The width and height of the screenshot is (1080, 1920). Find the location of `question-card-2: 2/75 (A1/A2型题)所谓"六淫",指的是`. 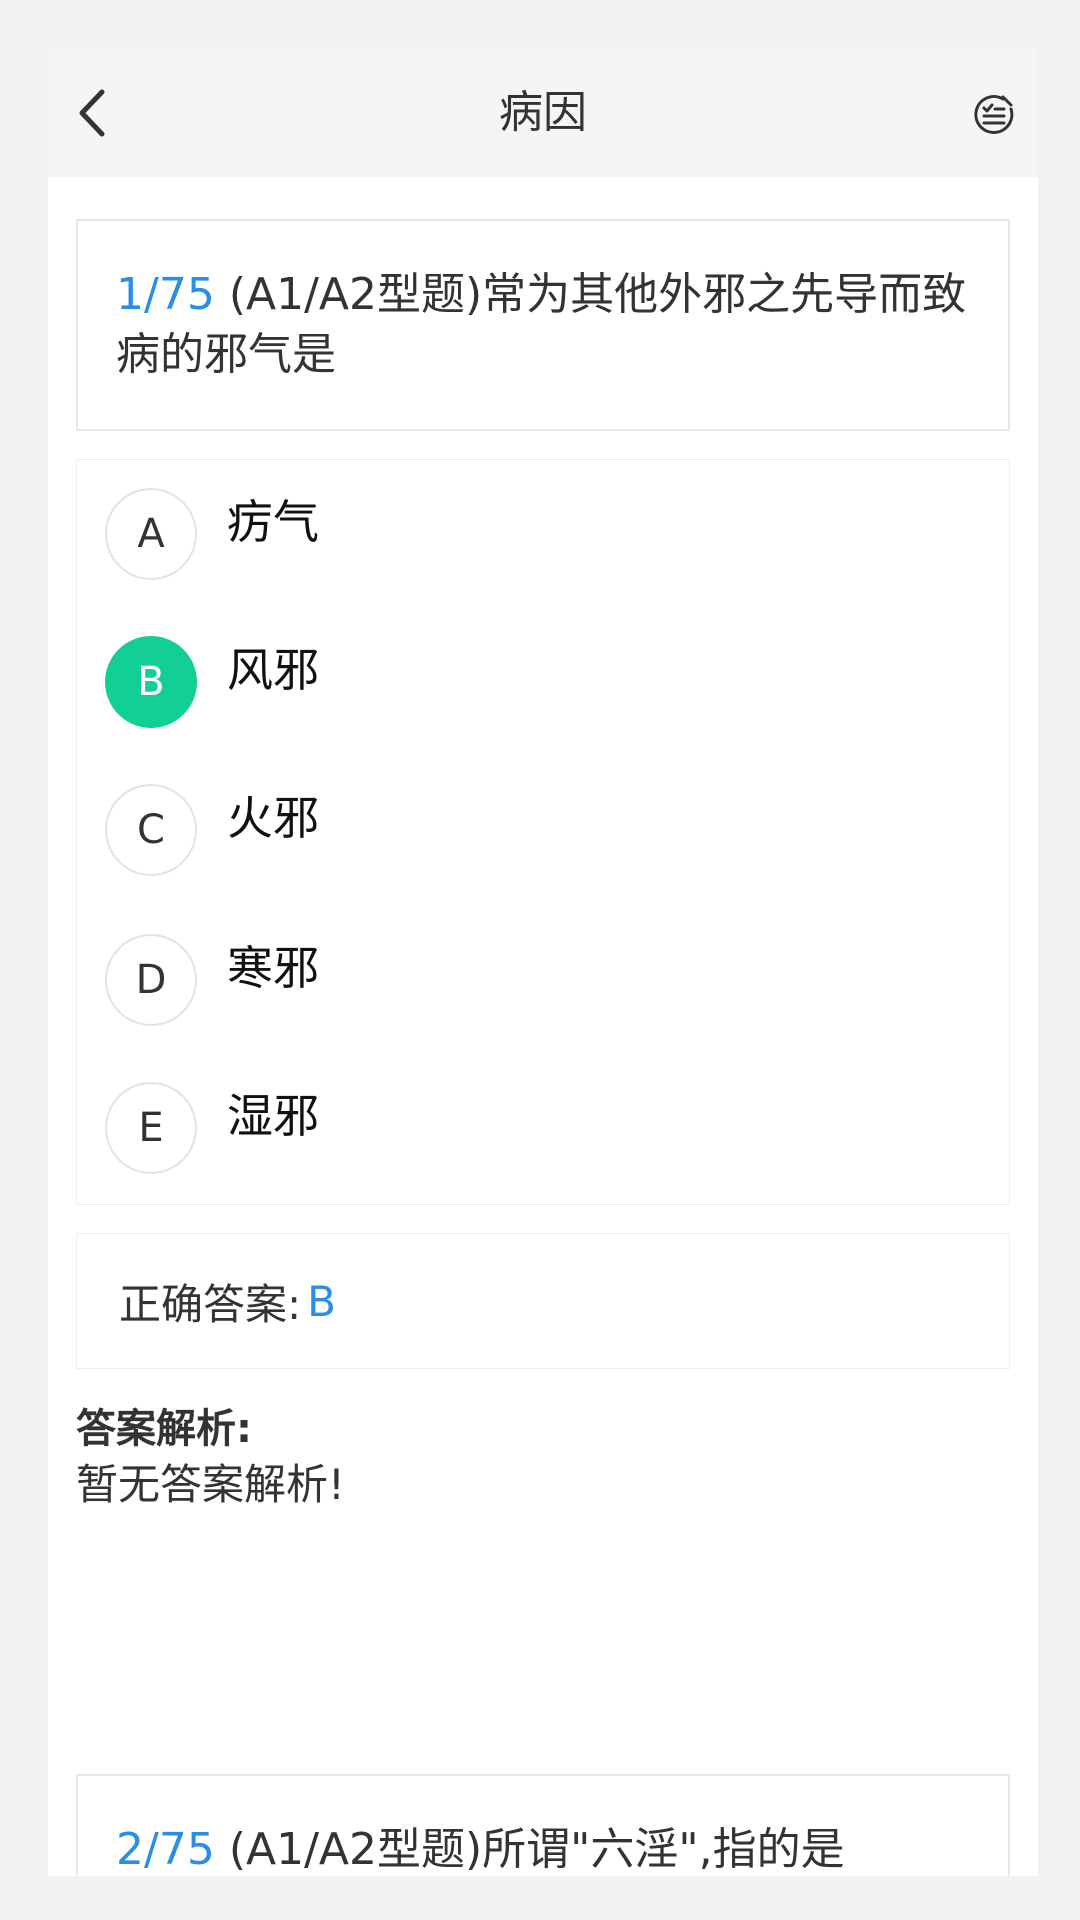

question-card-2: 2/75 (A1/A2型题)所谓"六淫",指的是 is located at coordinates (543, 1825).